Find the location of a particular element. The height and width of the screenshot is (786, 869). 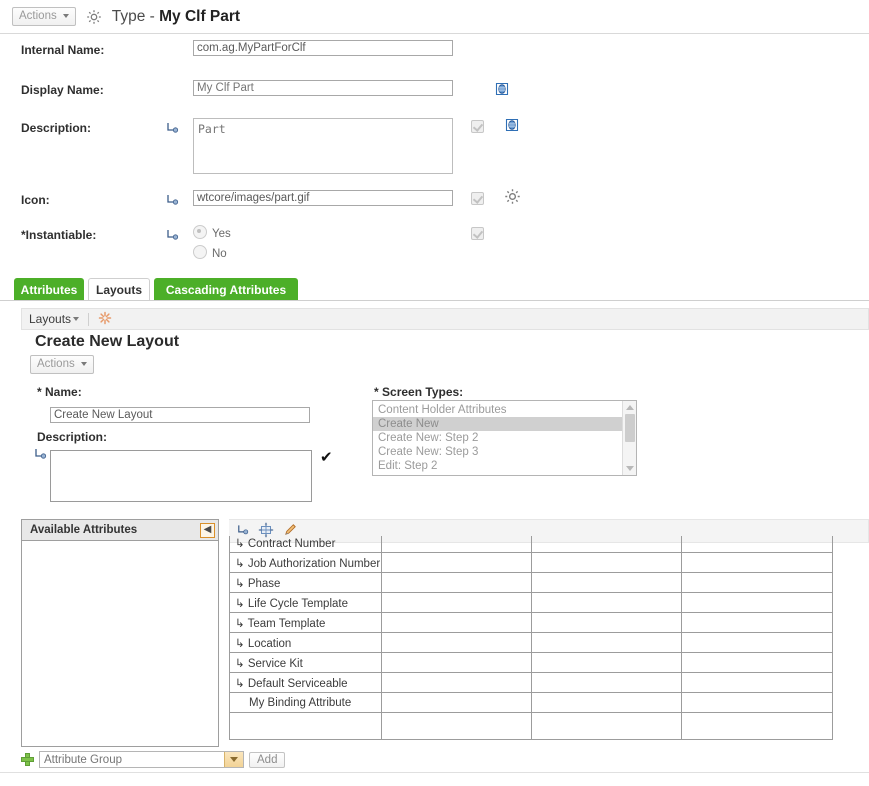

table-row is located at coordinates (531, 726).